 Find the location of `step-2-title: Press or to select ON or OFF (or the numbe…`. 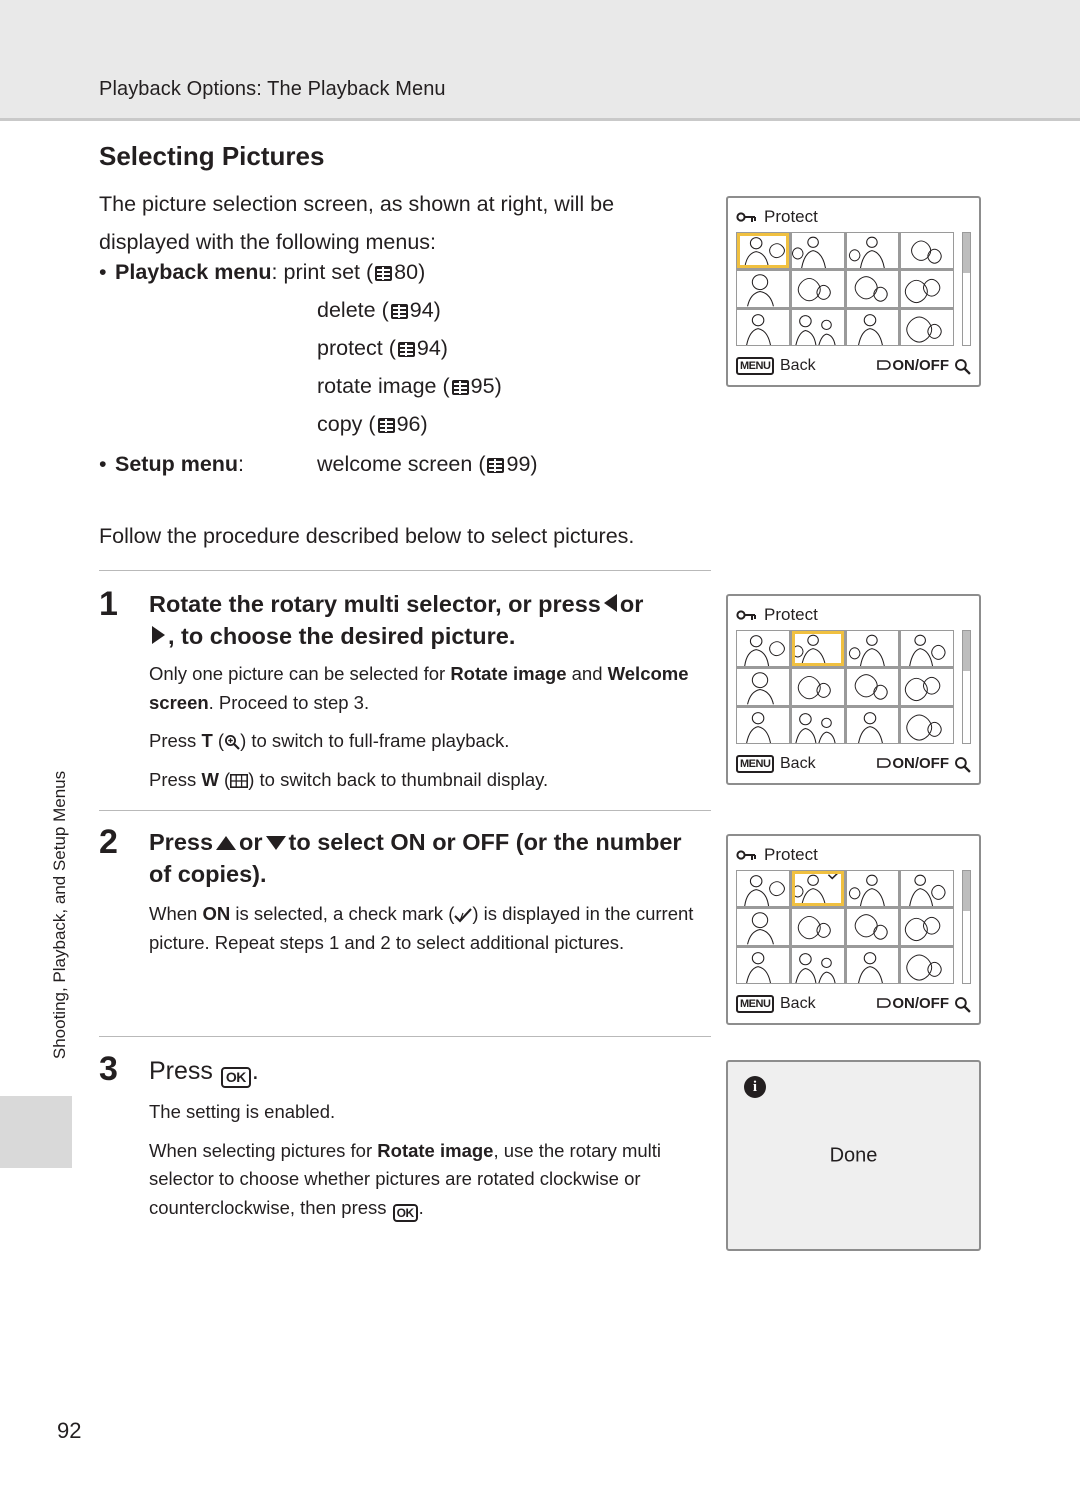

step-2-title: Press or to select ON or OFF (or the numbe… is located at coordinates (415, 858).